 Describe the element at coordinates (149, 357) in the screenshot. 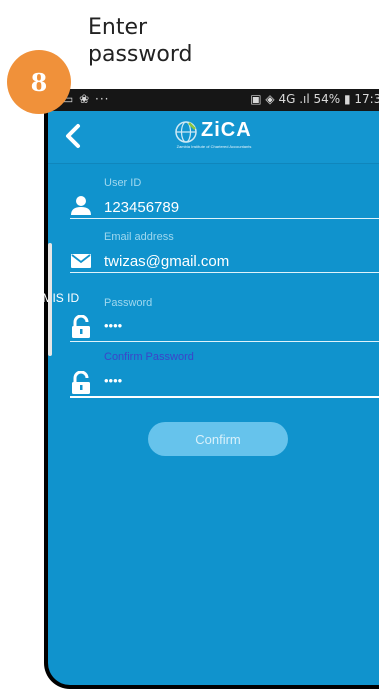

I see `confirm-password-label: Confirm Password` at that location.